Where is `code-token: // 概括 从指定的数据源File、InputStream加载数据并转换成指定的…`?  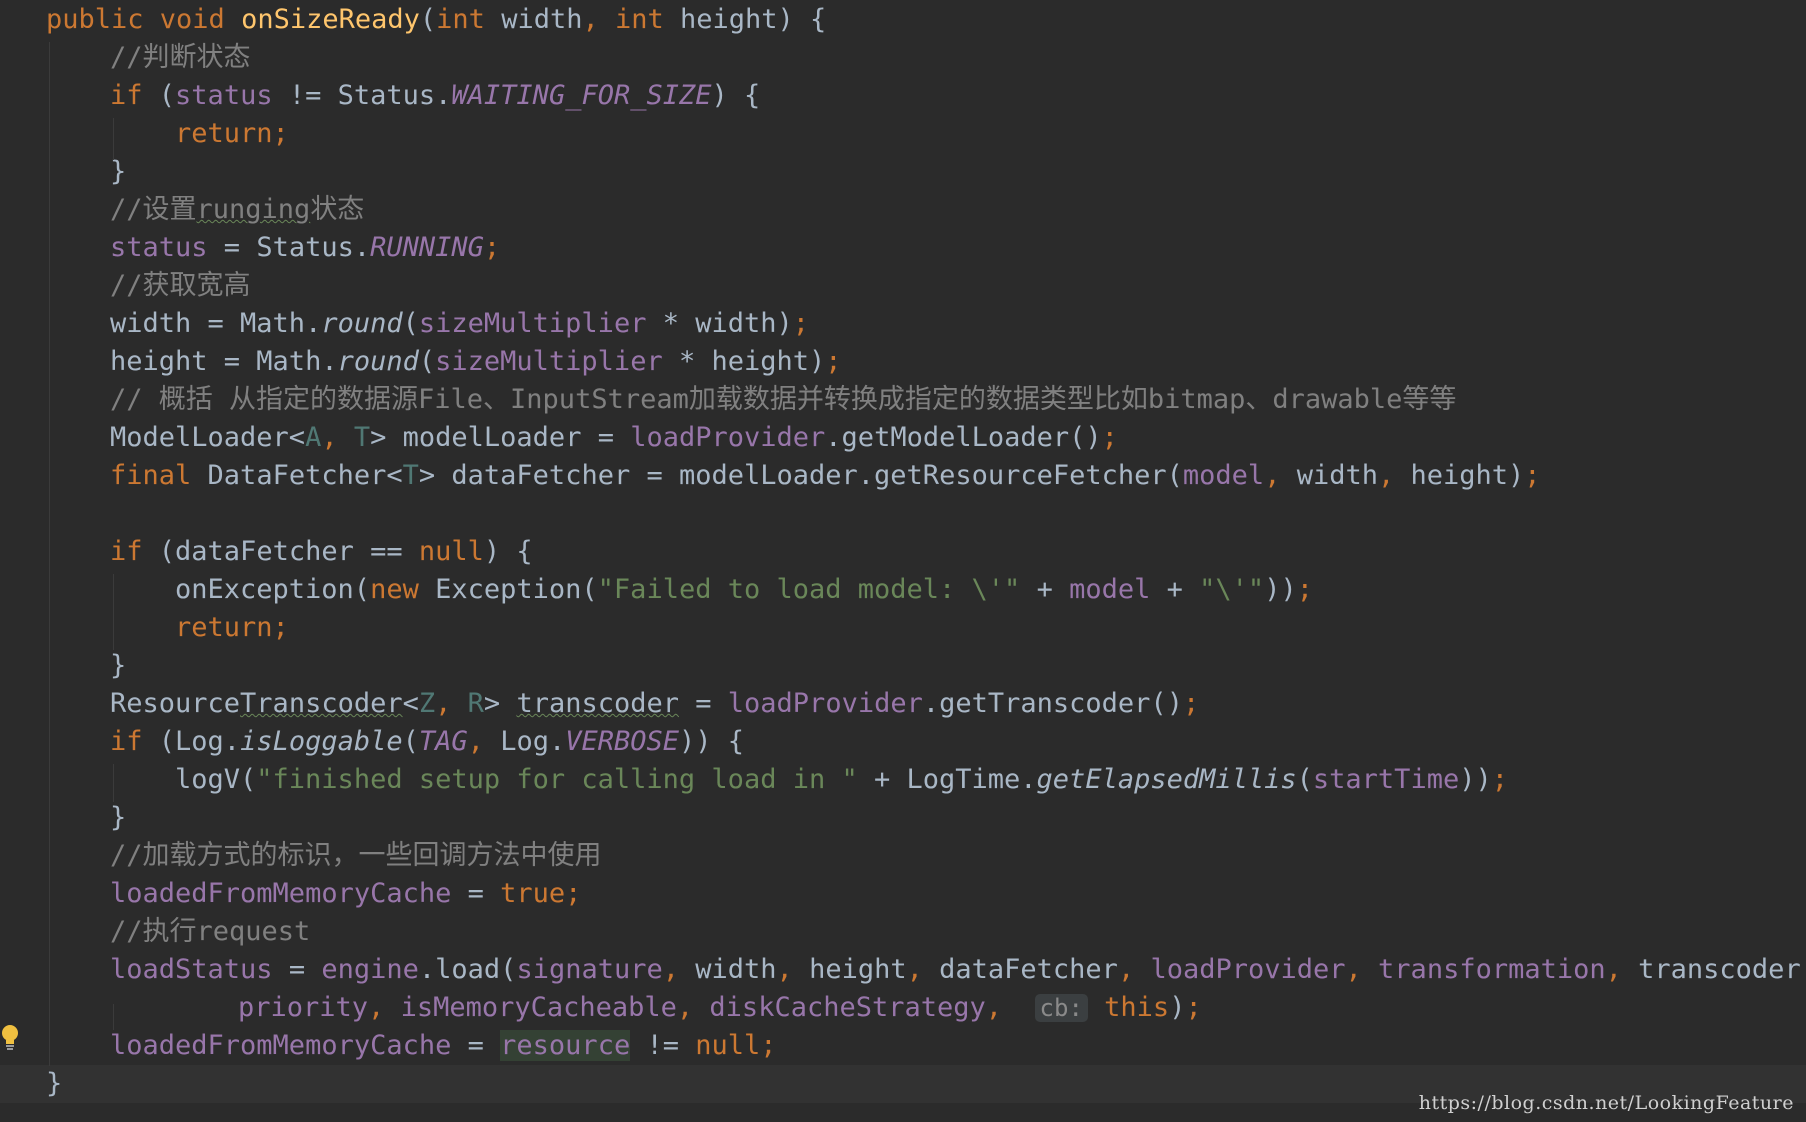 code-token: // 概括 从指定的数据源File、InputStream加载数据并转换成指定的… is located at coordinates (783, 399).